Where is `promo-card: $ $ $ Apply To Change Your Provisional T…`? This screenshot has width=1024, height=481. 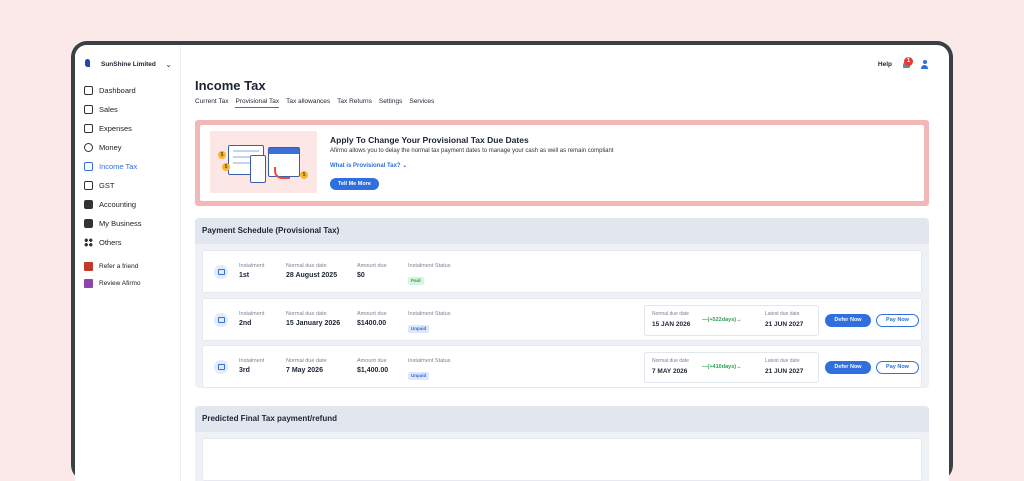
promo-card: $ $ $ Apply To Change Your Provisional T… is located at coordinates (562, 163).